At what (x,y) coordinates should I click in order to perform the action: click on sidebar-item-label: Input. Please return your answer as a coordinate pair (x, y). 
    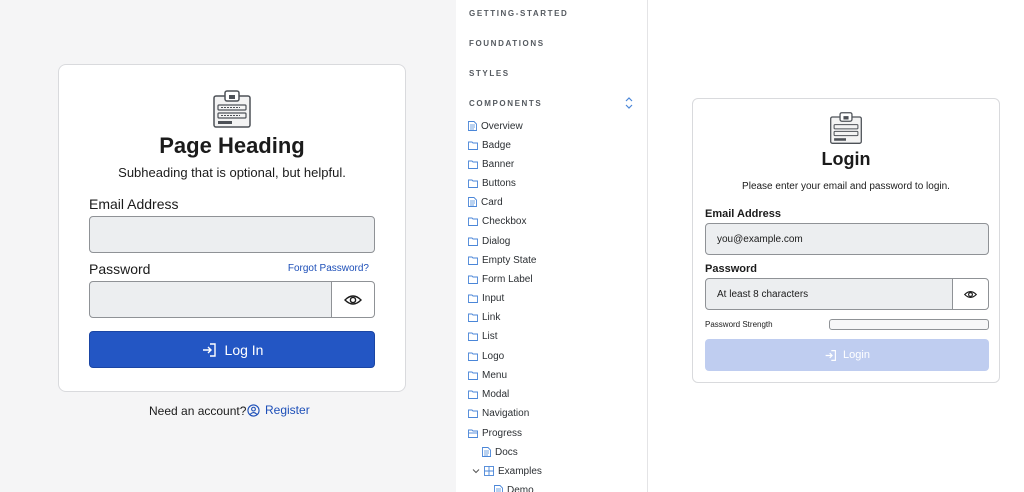
    Looking at the image, I should click on (493, 298).